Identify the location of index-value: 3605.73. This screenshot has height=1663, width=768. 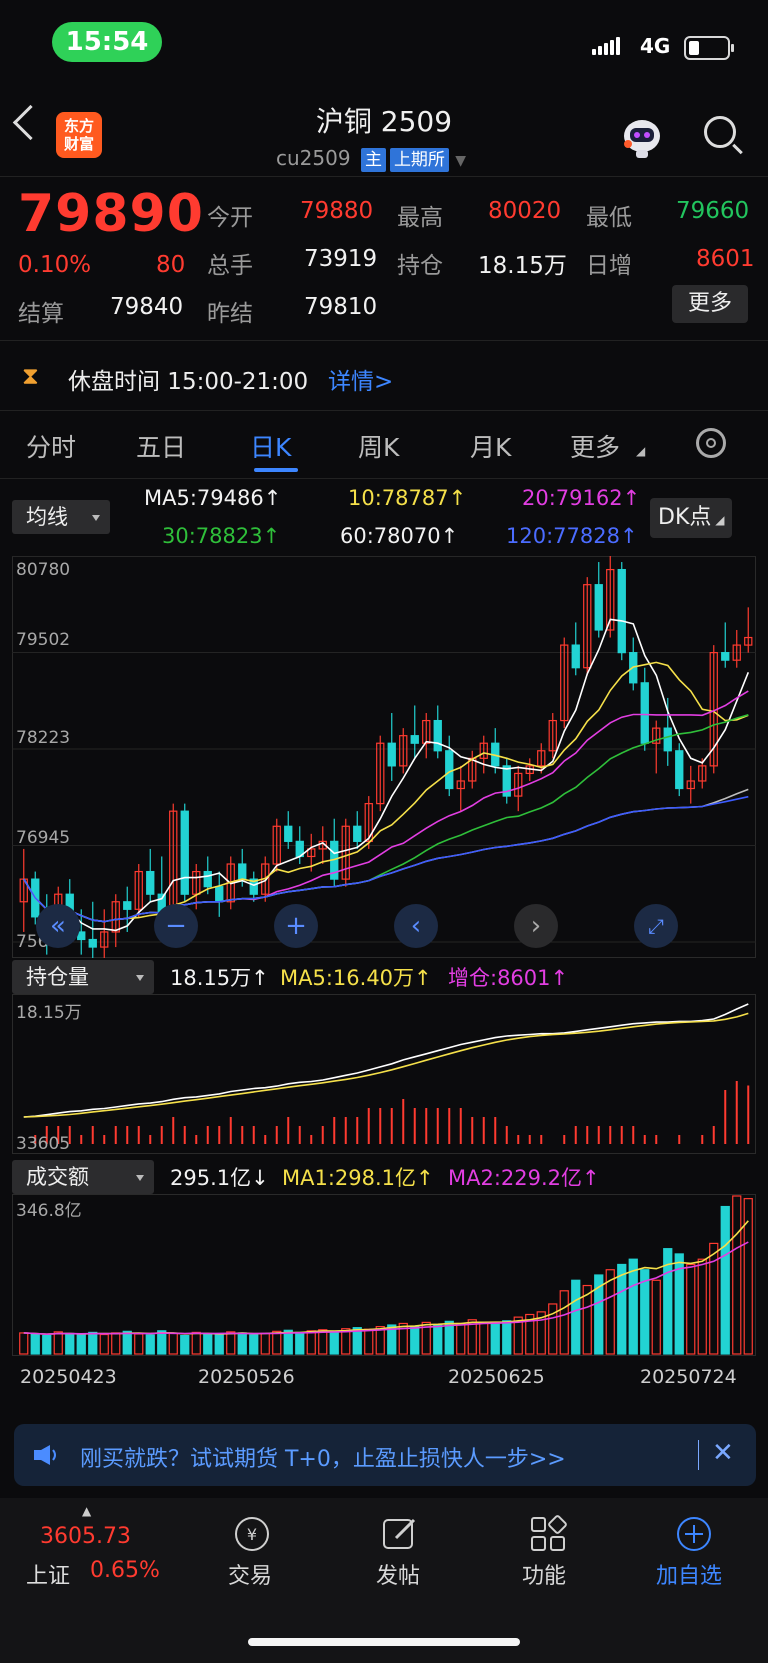
(85, 1536).